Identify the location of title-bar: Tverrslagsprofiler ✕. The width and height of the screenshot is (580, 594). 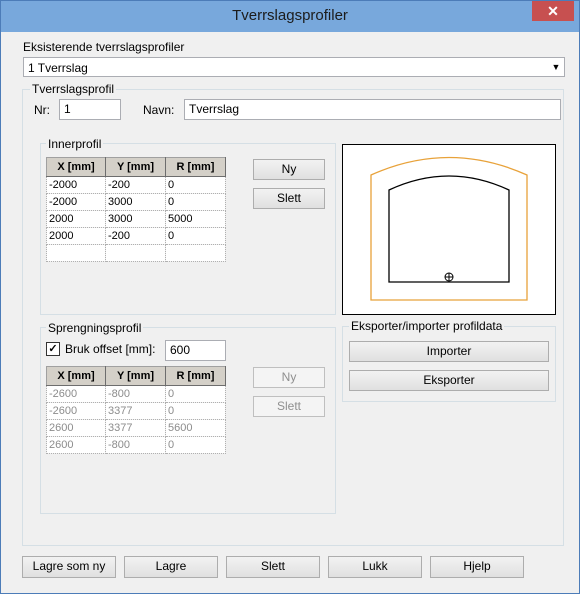
(290, 16).